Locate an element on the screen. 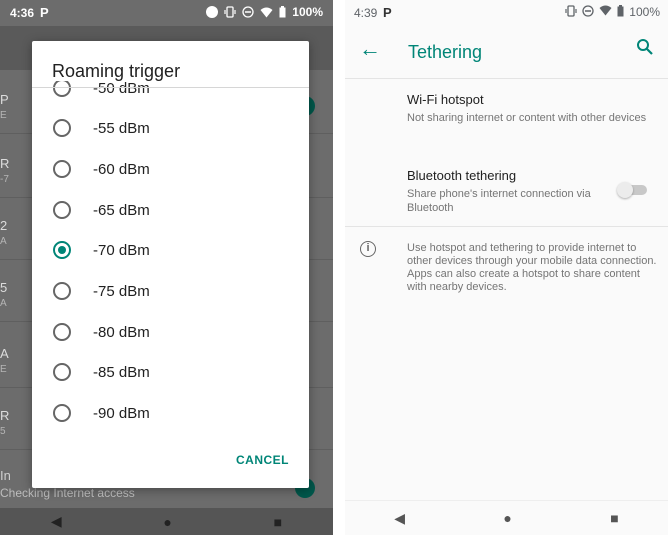 The image size is (668, 535). status-bar: 4:36 P 100% is located at coordinates (166, 13).